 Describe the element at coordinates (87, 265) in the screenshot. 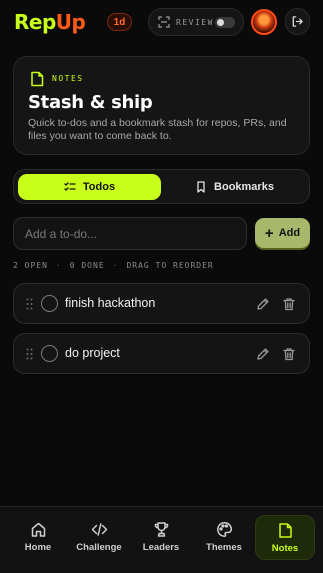

I see `done-count: 0 DONE` at that location.